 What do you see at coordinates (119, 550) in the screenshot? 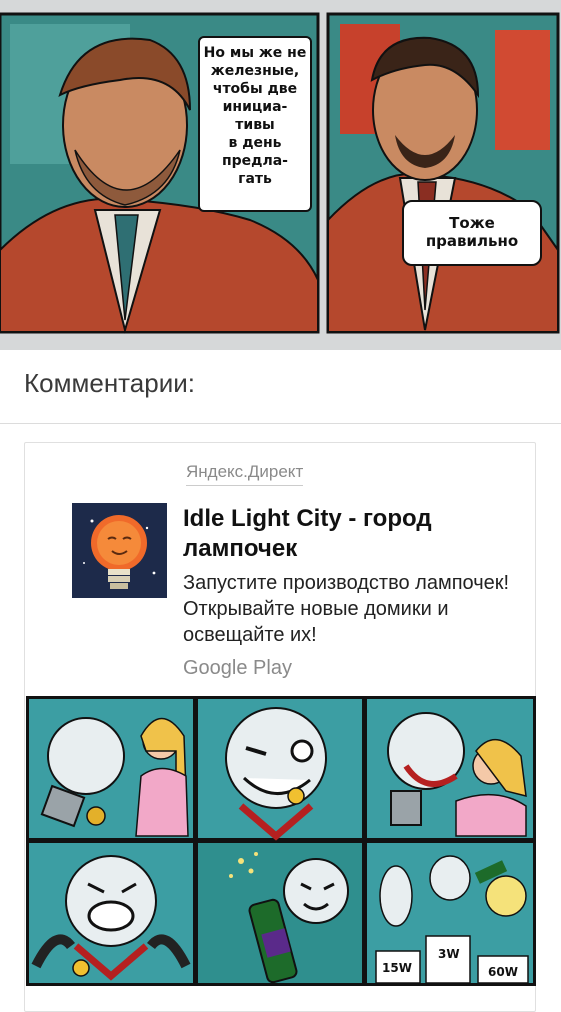
I see `app-icon` at bounding box center [119, 550].